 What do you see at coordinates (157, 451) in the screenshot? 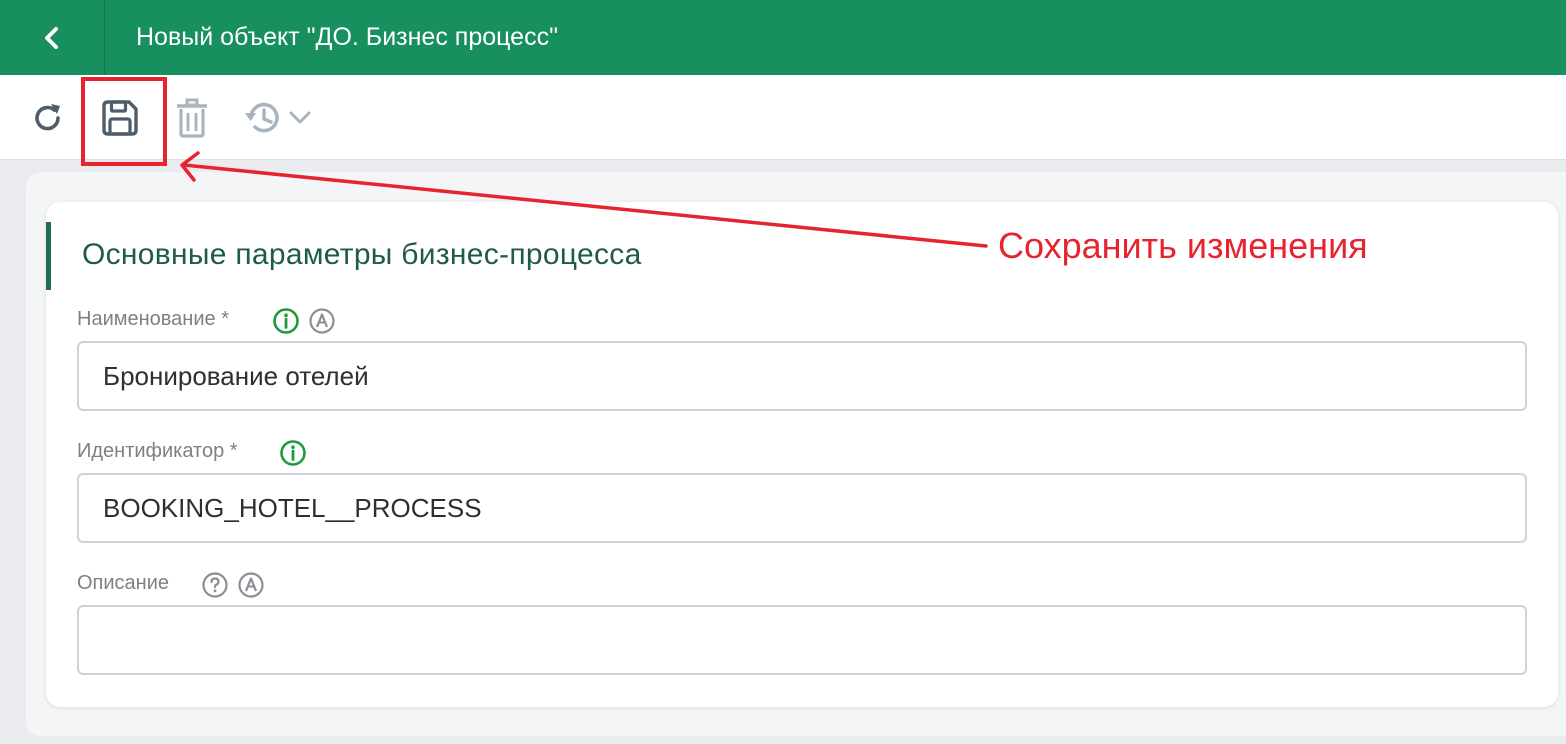
I see `identifier-field-label: Идентификатор *` at bounding box center [157, 451].